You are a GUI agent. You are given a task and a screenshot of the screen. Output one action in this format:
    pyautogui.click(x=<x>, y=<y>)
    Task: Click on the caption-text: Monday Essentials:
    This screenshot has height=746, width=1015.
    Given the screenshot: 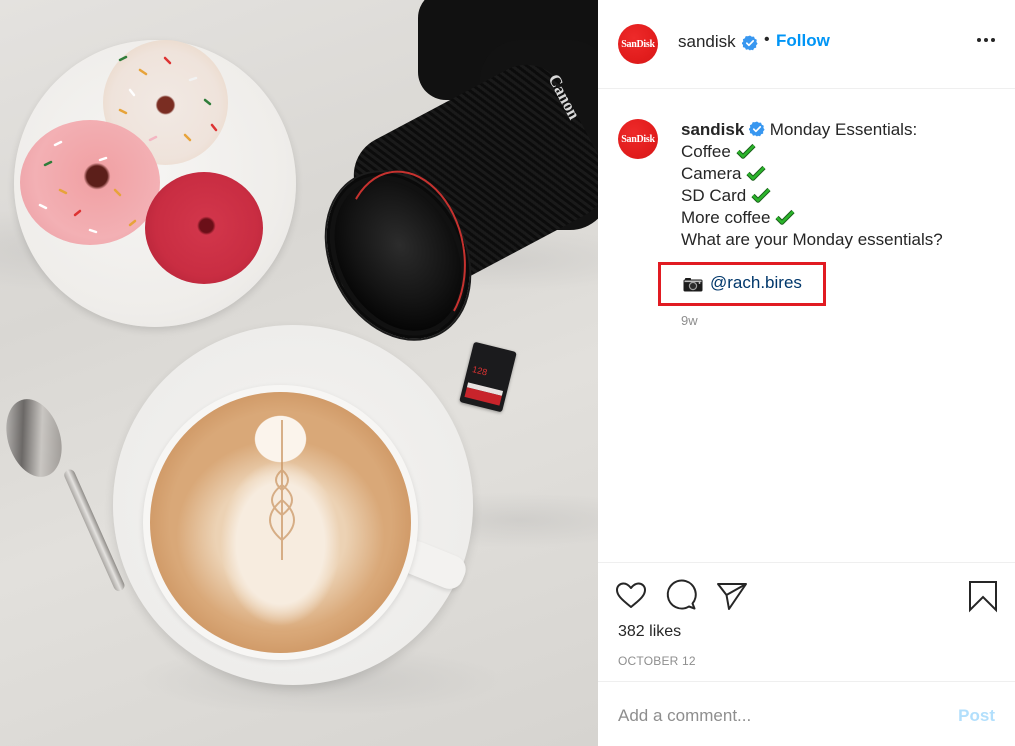 What is the action you would take?
    pyautogui.click(x=843, y=129)
    